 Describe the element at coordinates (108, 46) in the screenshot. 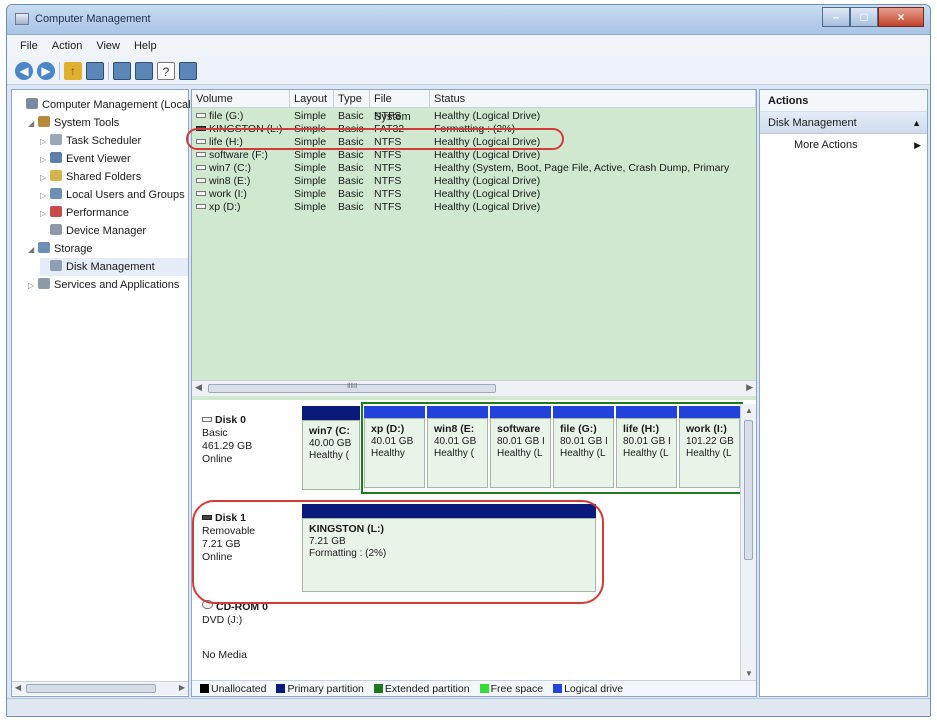

I see `menu-view: View` at that location.